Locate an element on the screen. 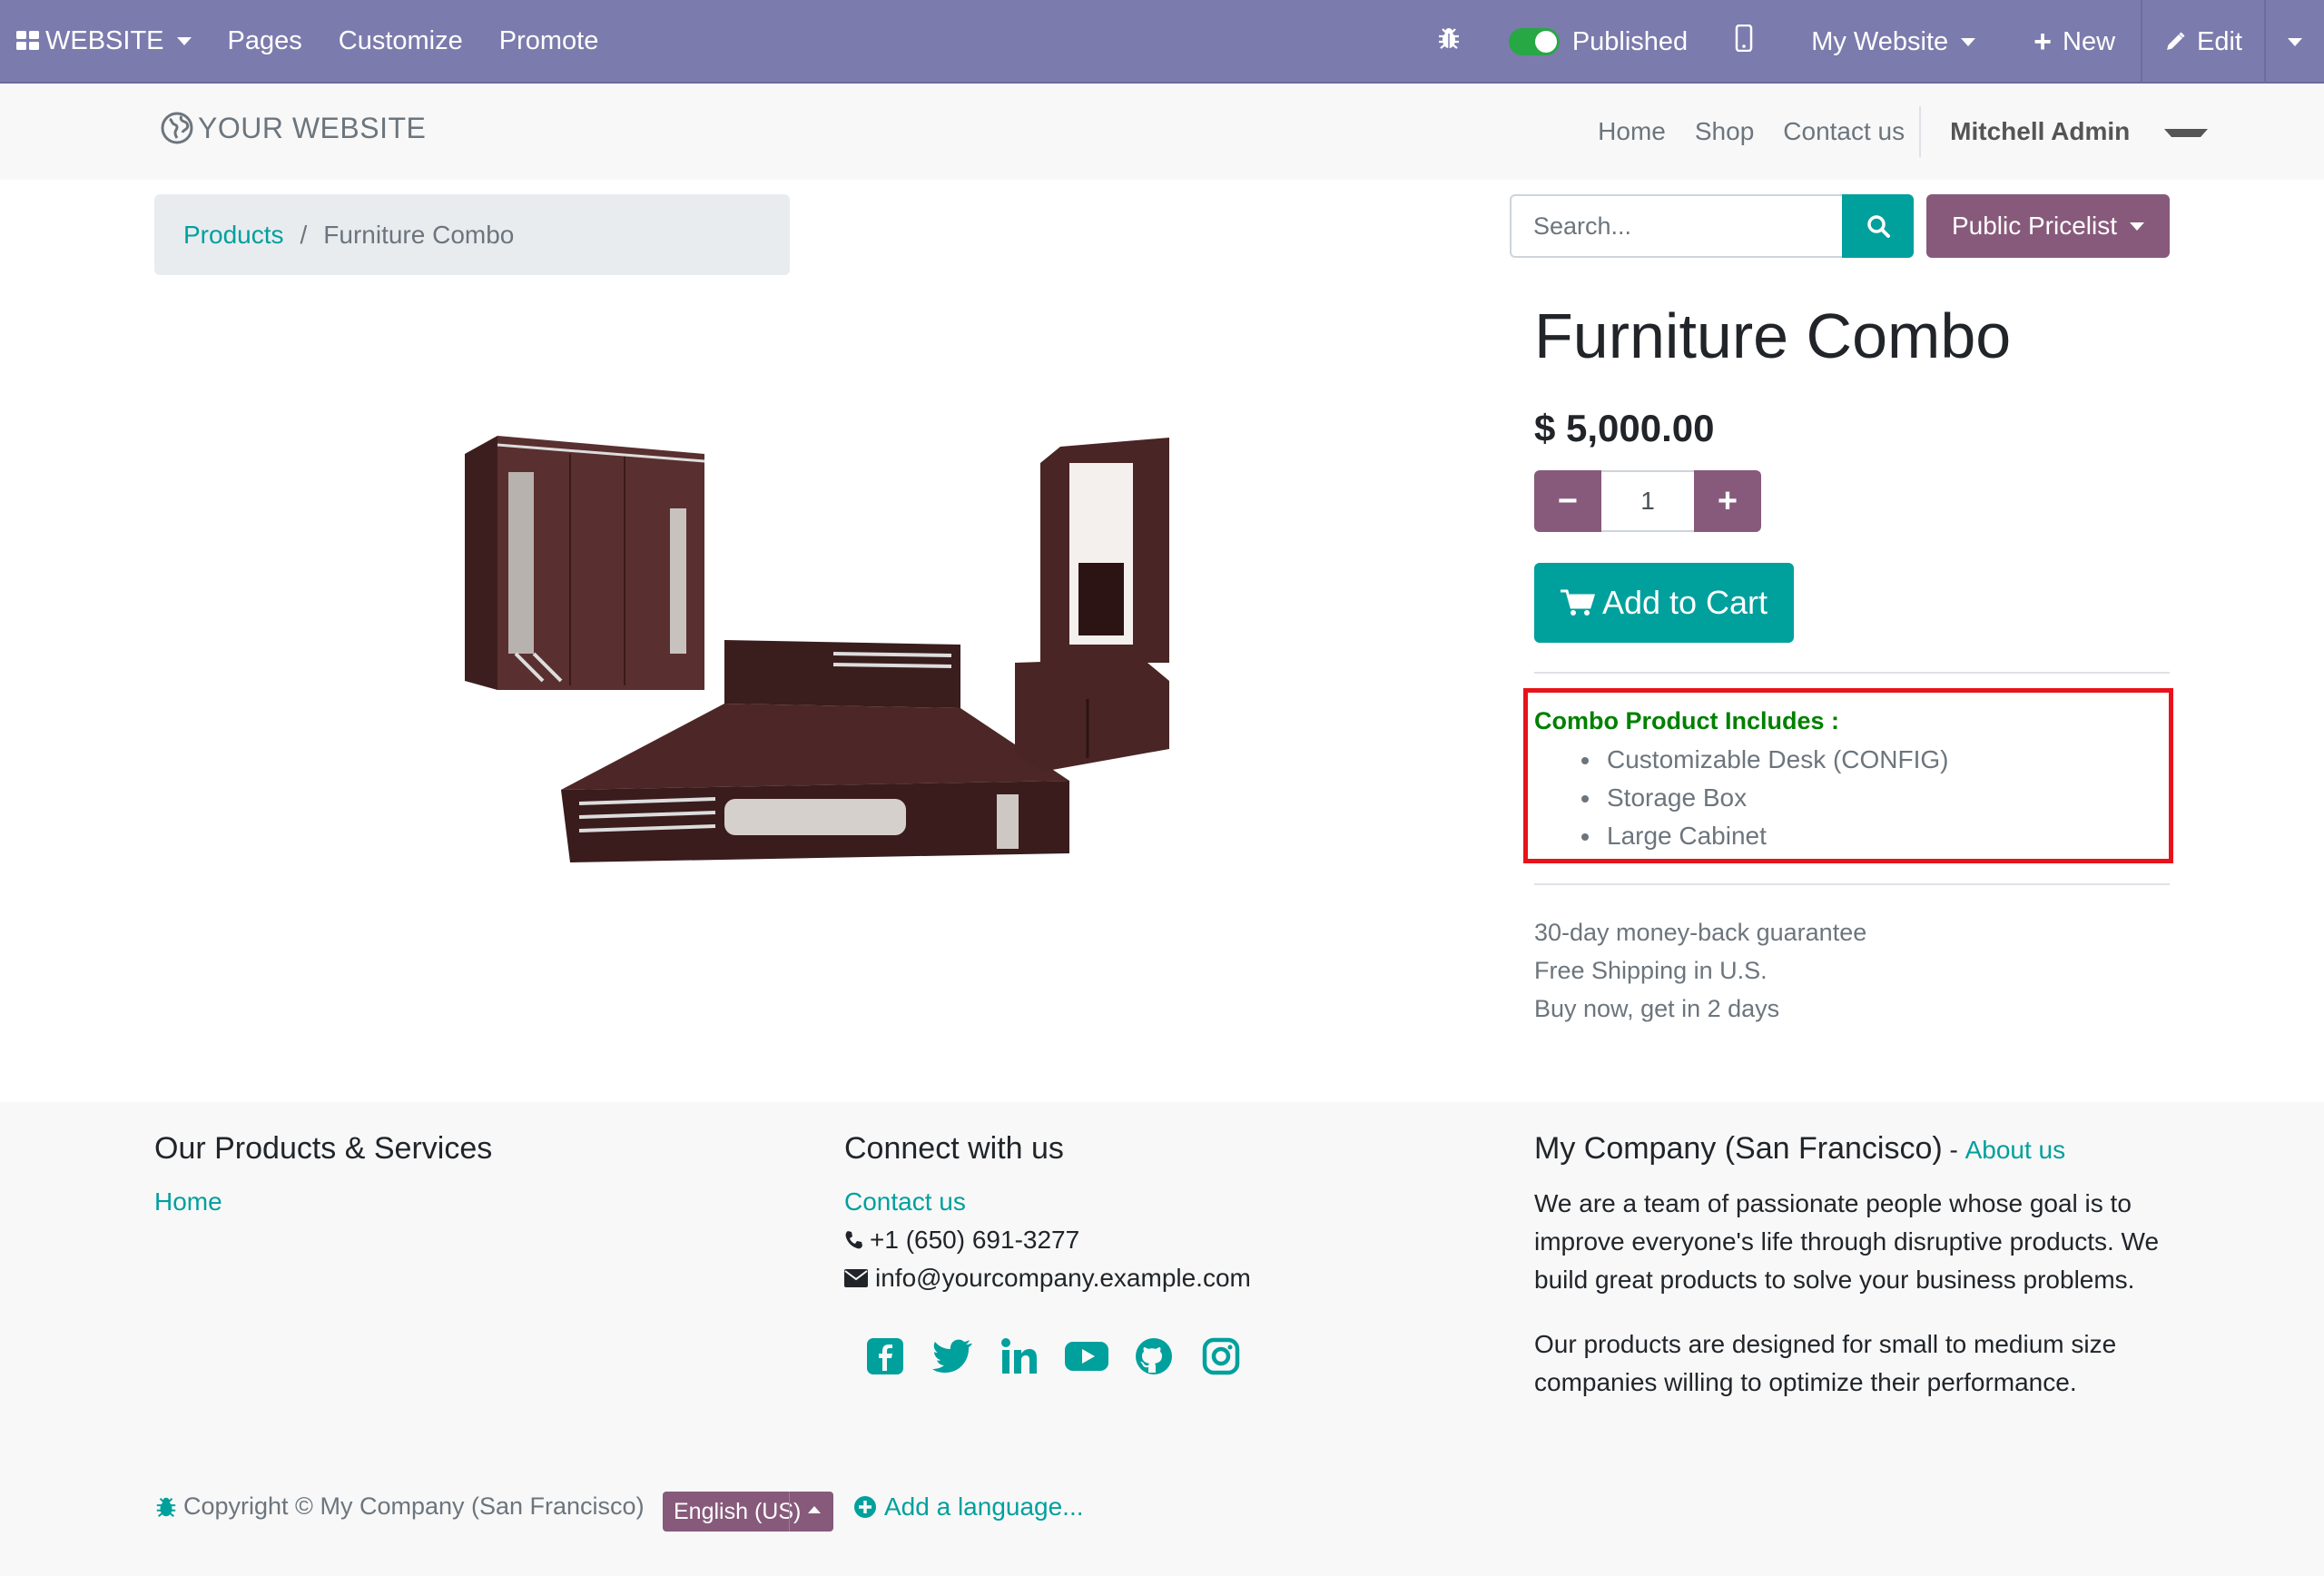  user-menu: Mitchell Admin is located at coordinates (2071, 131).